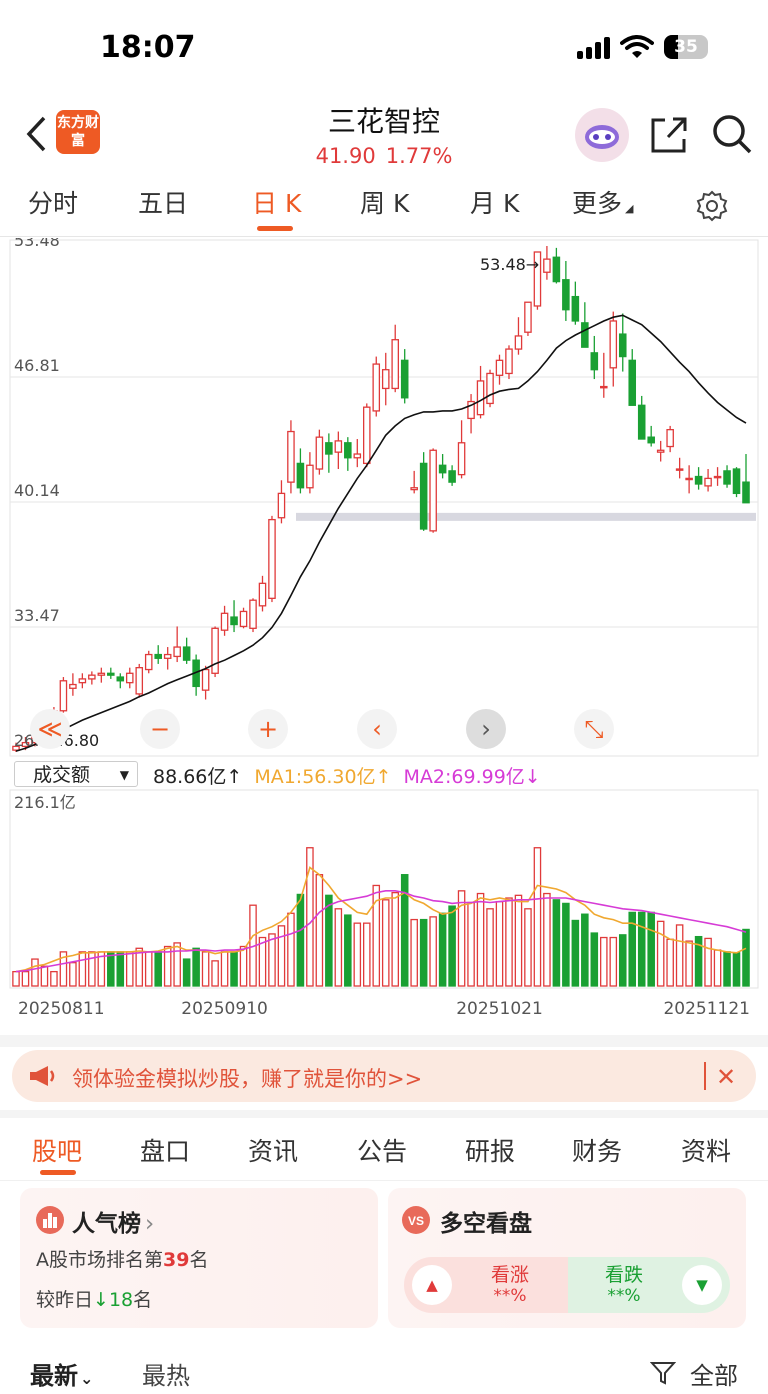  I want to click on y-tick-label: 46.81, so click(37, 365).